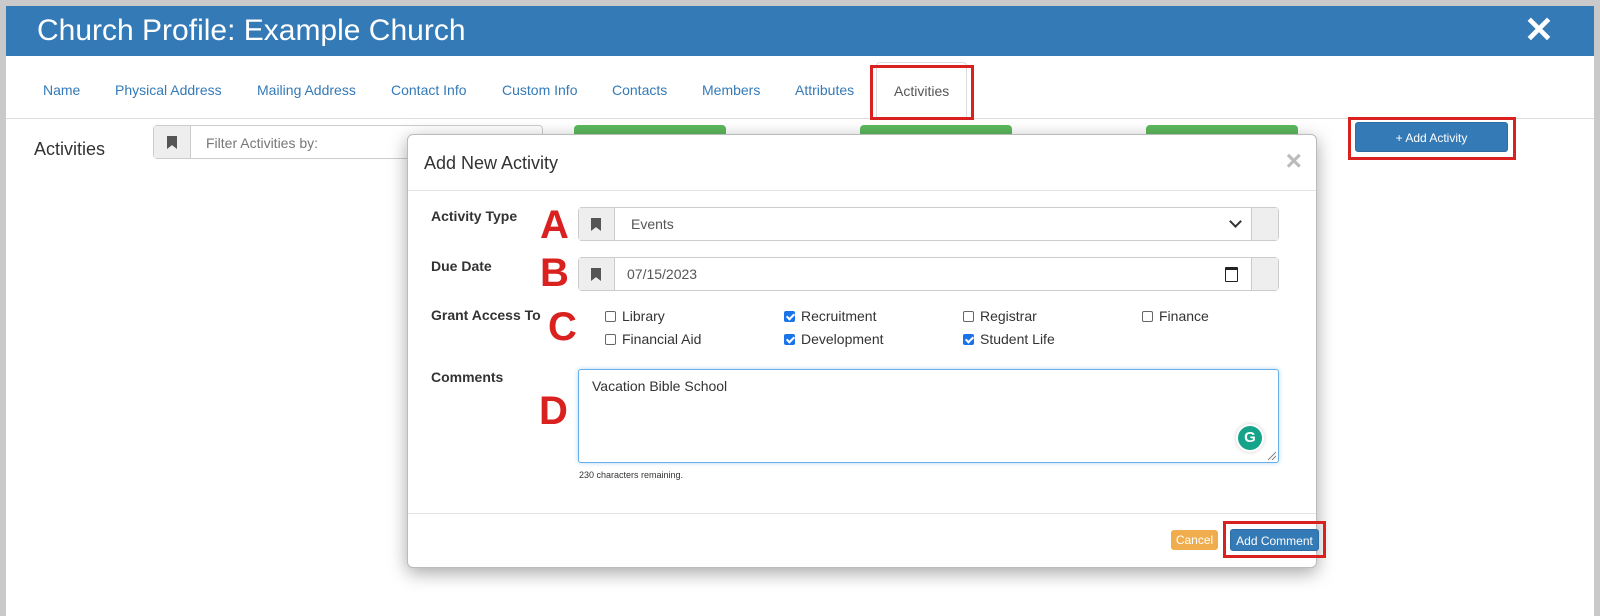 This screenshot has height=616, width=1600. What do you see at coordinates (731, 90) in the screenshot?
I see `tab-members: Members` at bounding box center [731, 90].